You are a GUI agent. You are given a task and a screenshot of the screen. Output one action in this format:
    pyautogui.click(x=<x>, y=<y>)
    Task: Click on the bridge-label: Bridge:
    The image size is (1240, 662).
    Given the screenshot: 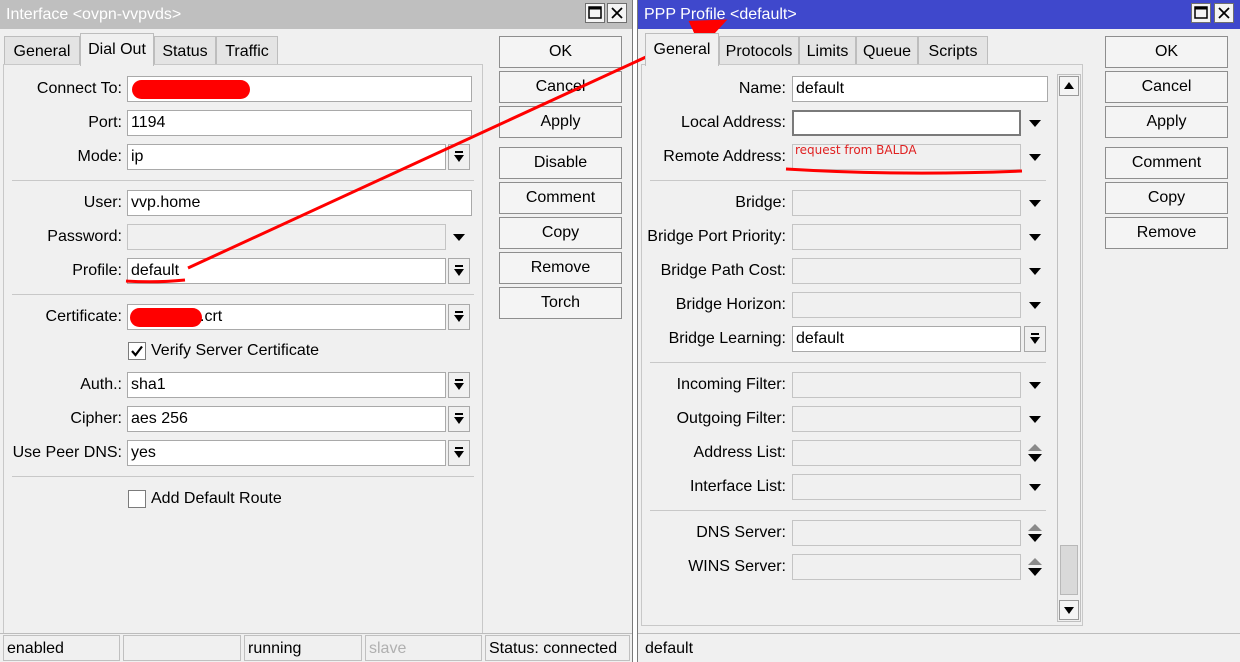 What is the action you would take?
    pyautogui.click(x=760, y=202)
    